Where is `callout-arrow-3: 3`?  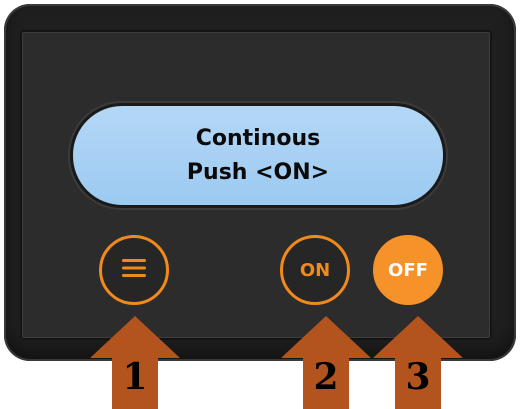
callout-arrow-3: 3 is located at coordinates (418, 362).